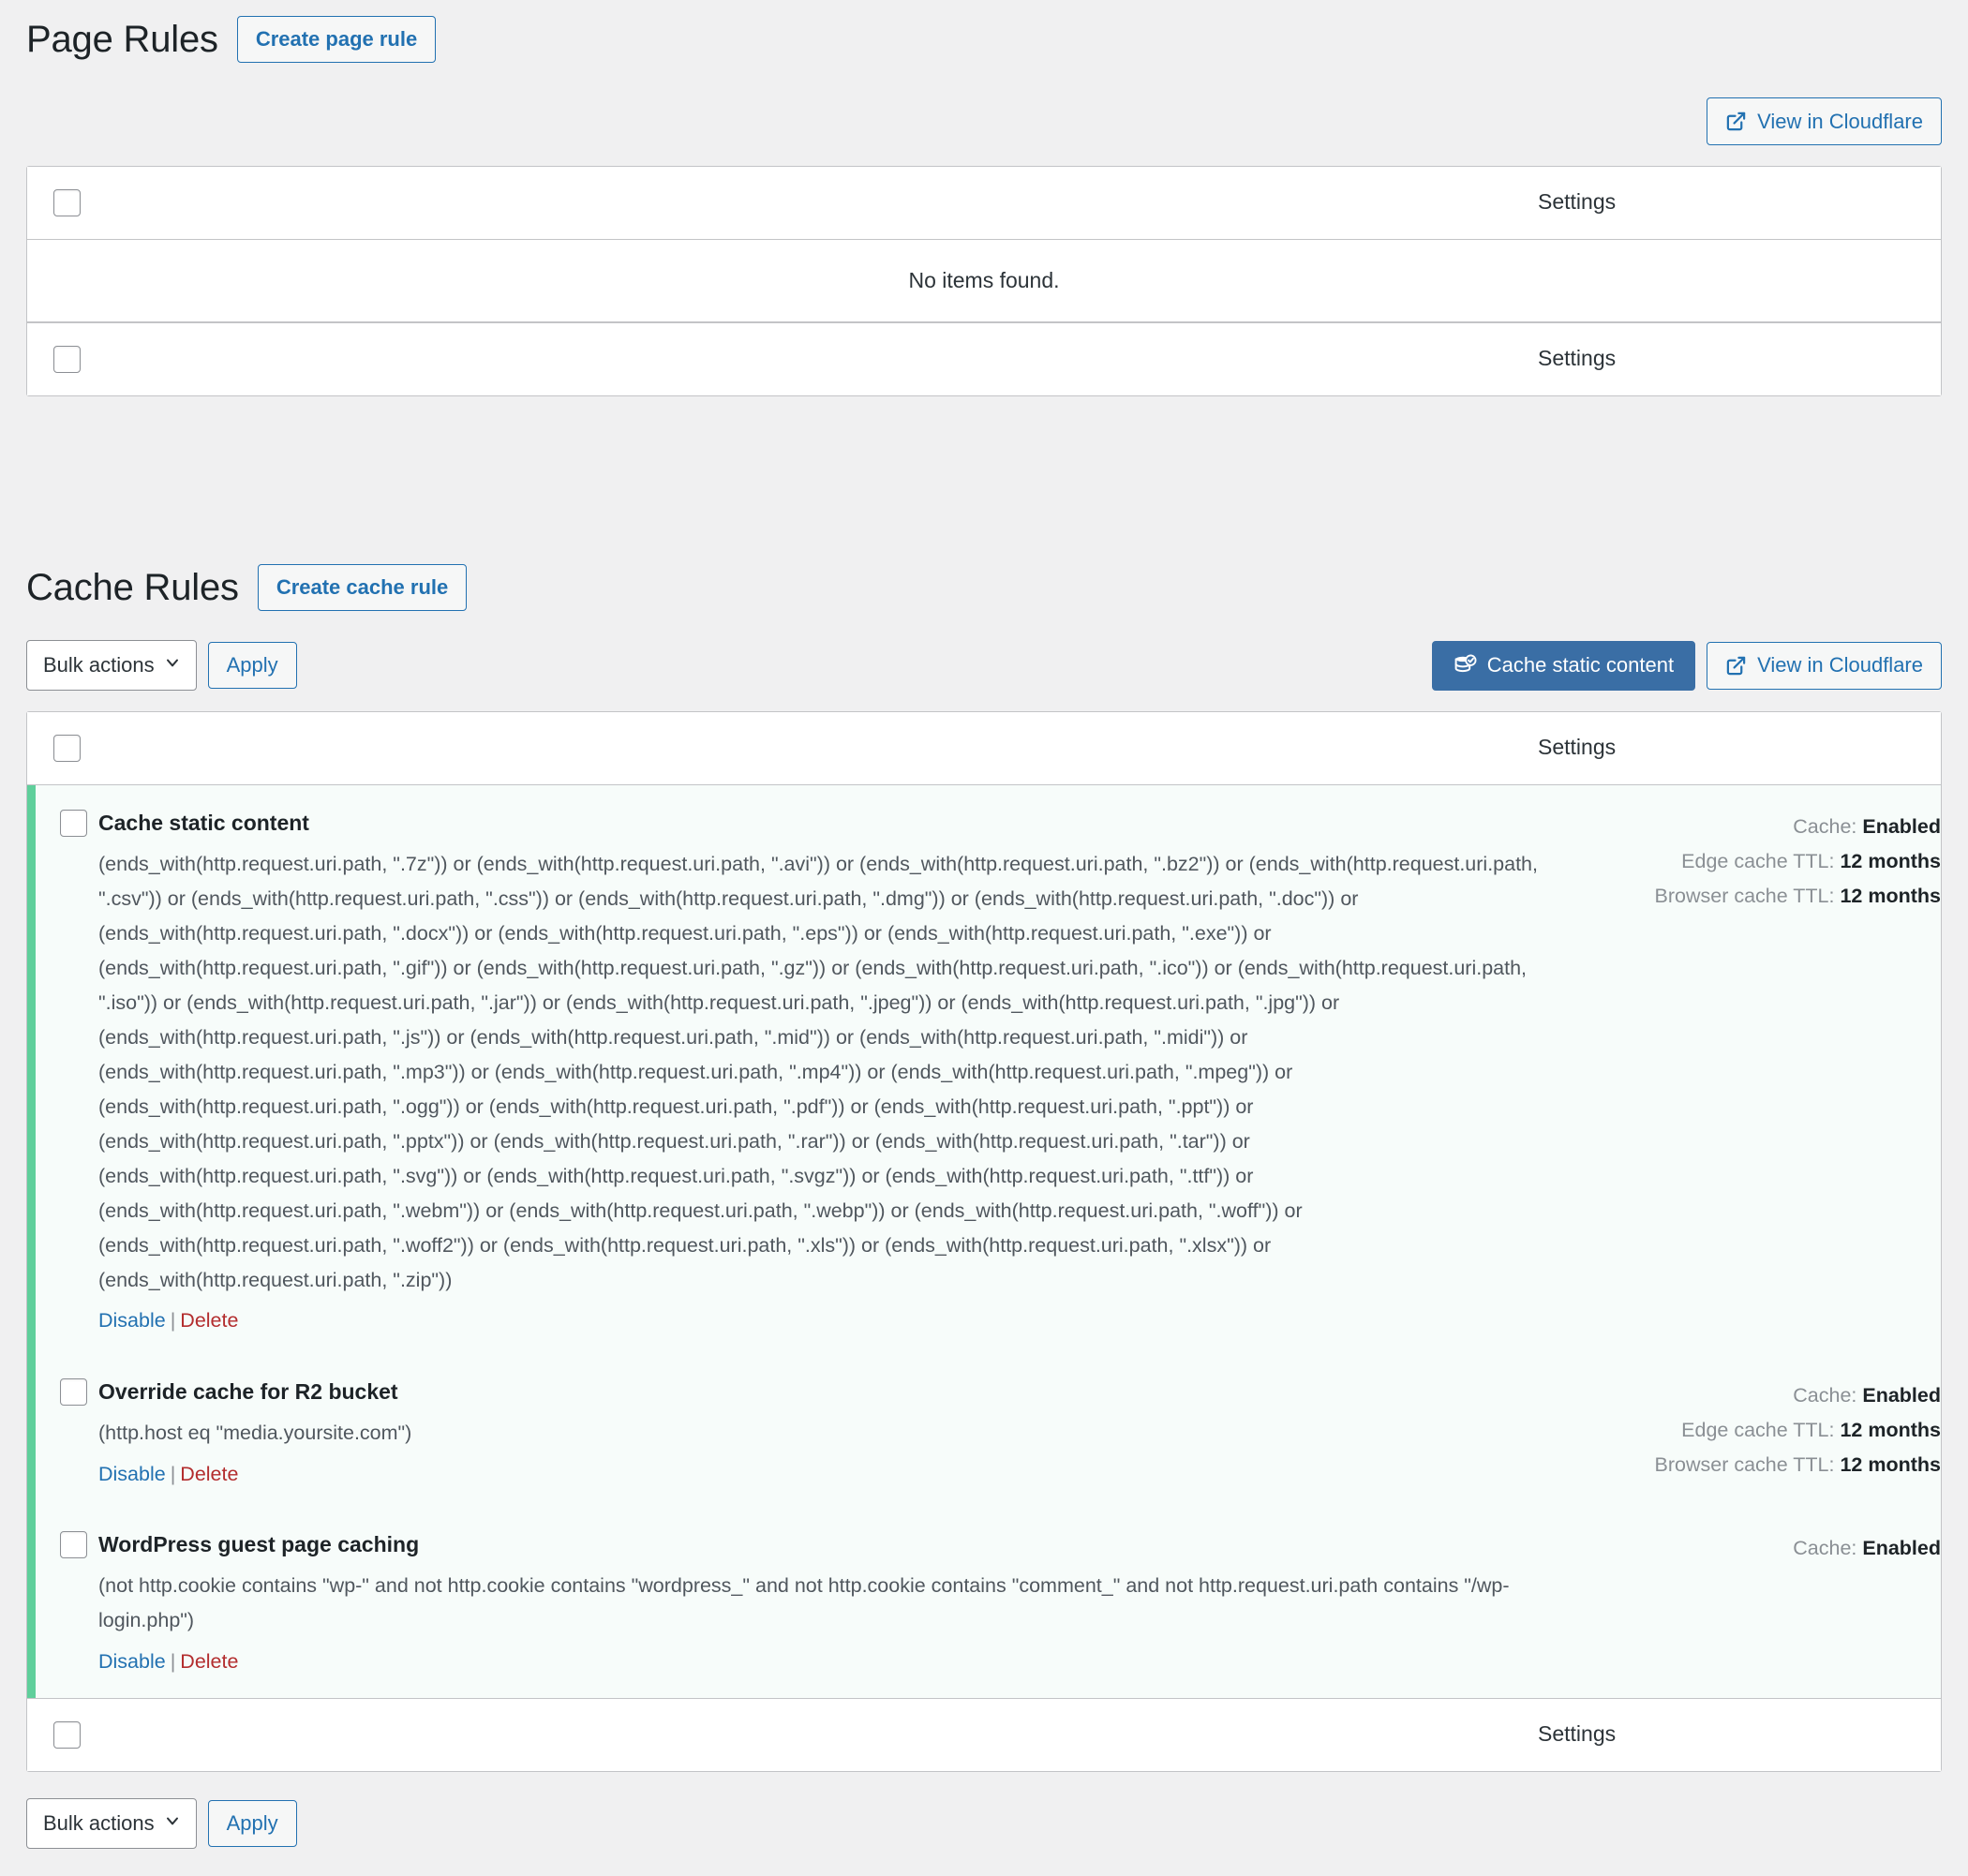 The width and height of the screenshot is (1968, 1876). I want to click on cache-rules-select-all-cell, so click(63, 749).